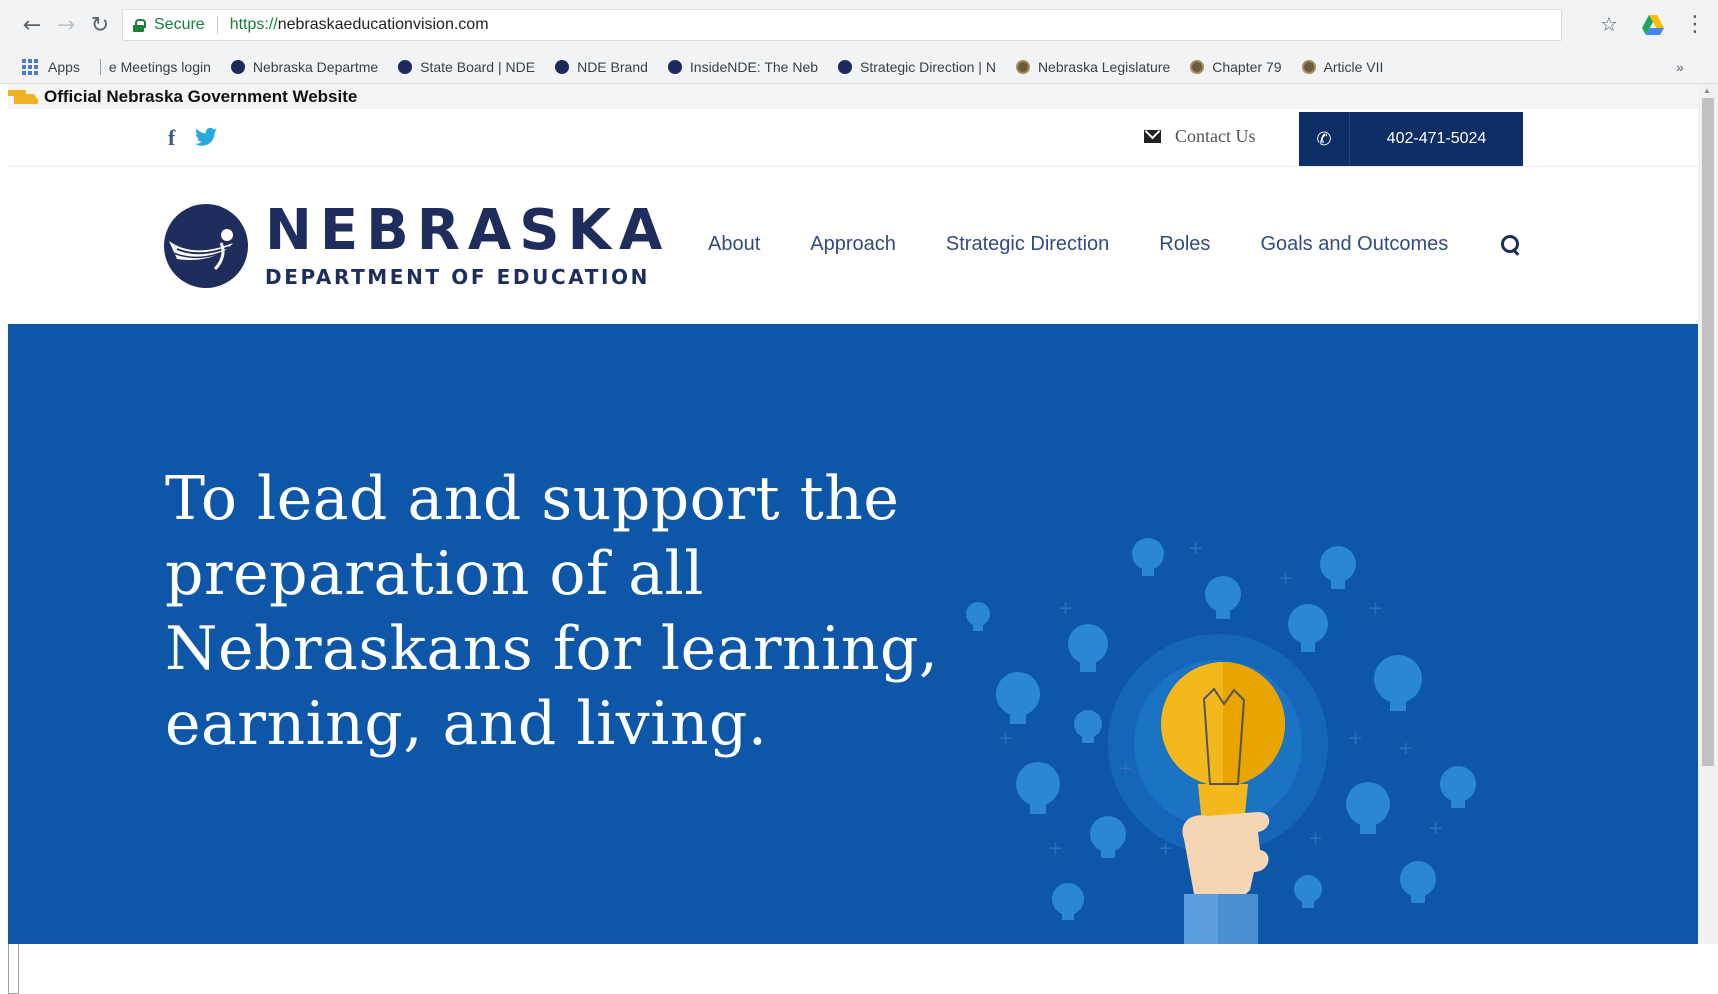 This screenshot has width=1718, height=994. Describe the element at coordinates (23, 96) in the screenshot. I see `nebraska-state-icon` at that location.